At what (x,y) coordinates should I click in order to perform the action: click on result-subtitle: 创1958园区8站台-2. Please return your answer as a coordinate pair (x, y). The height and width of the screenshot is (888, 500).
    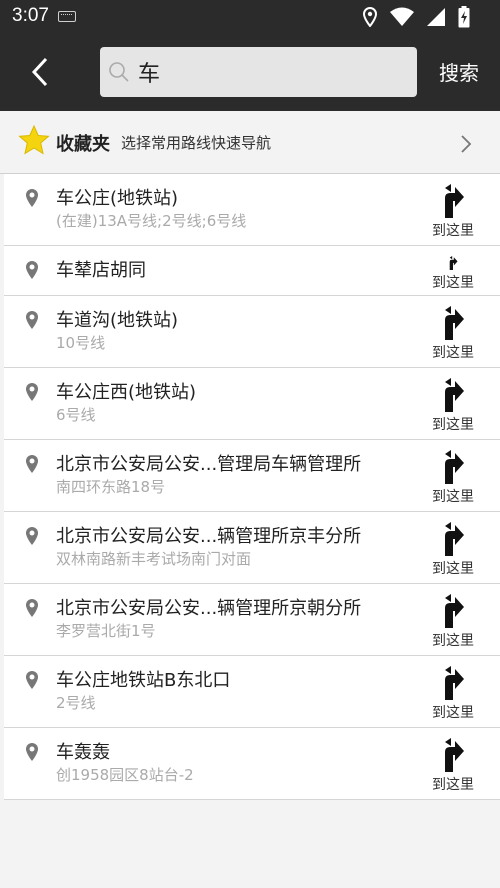
    Looking at the image, I should click on (125, 775).